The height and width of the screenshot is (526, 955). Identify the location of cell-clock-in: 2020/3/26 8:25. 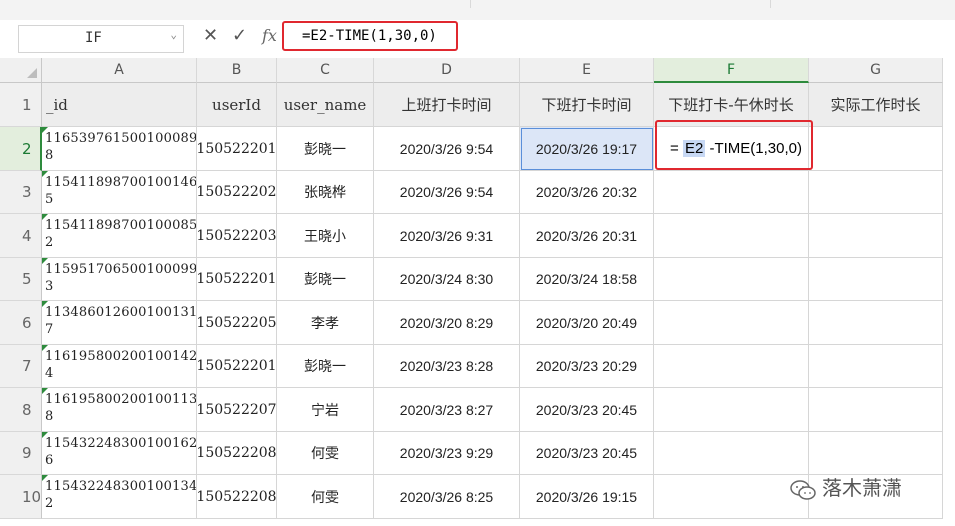
(447, 497).